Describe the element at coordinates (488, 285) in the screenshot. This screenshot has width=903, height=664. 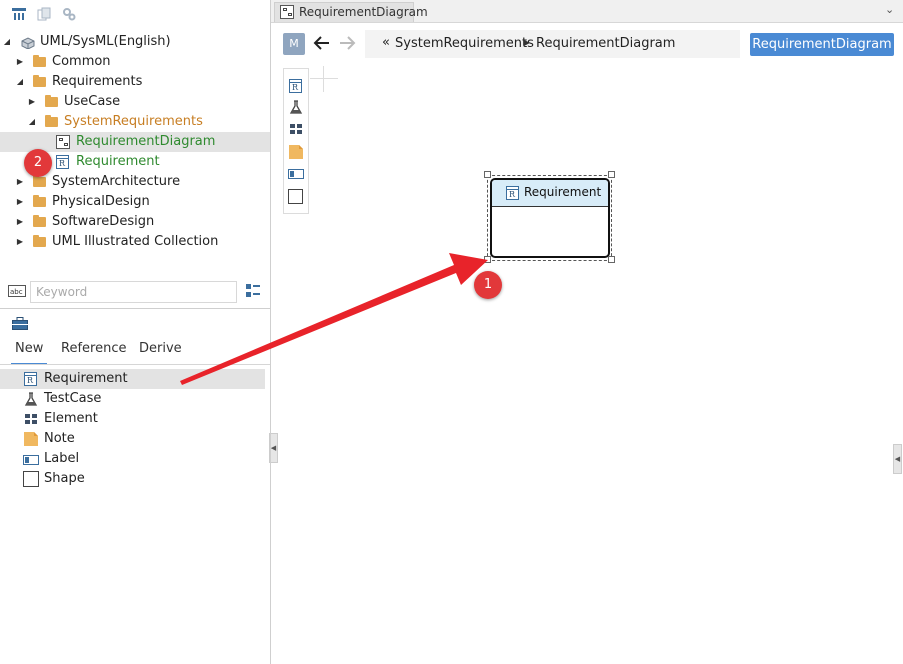
I see `callout-badge-1: 1` at that location.